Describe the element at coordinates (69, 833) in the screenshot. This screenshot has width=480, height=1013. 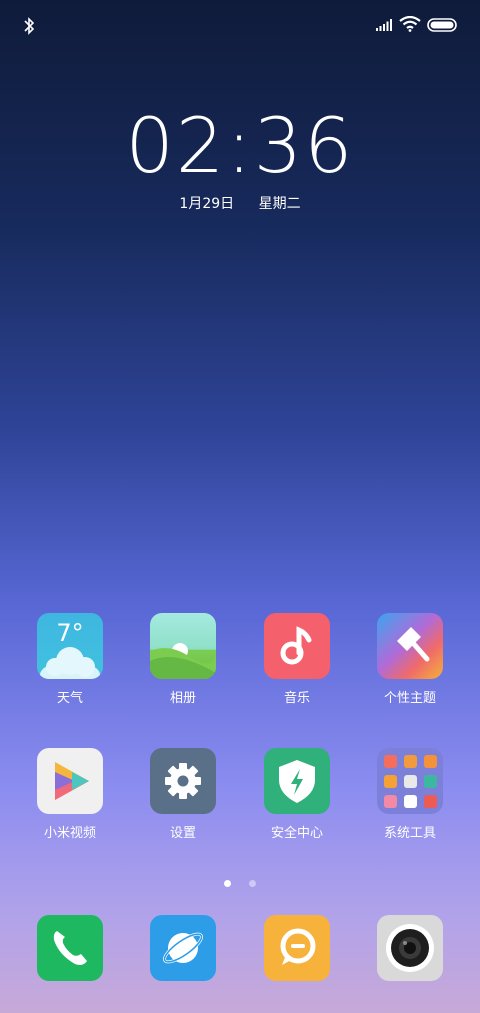
I see `app-label: 小米视频` at that location.